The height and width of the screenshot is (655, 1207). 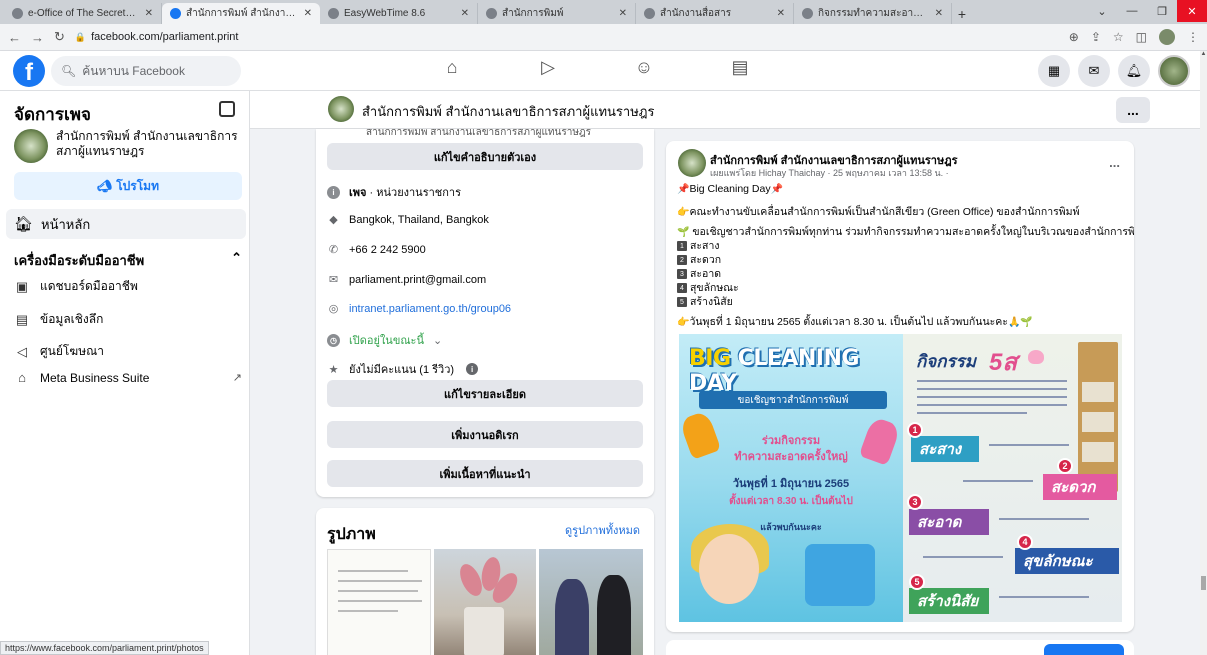 What do you see at coordinates (793, 400) in the screenshot?
I see `poster-invite-banner: ขอเชิญชาวสำนักการพิมพ์` at bounding box center [793, 400].